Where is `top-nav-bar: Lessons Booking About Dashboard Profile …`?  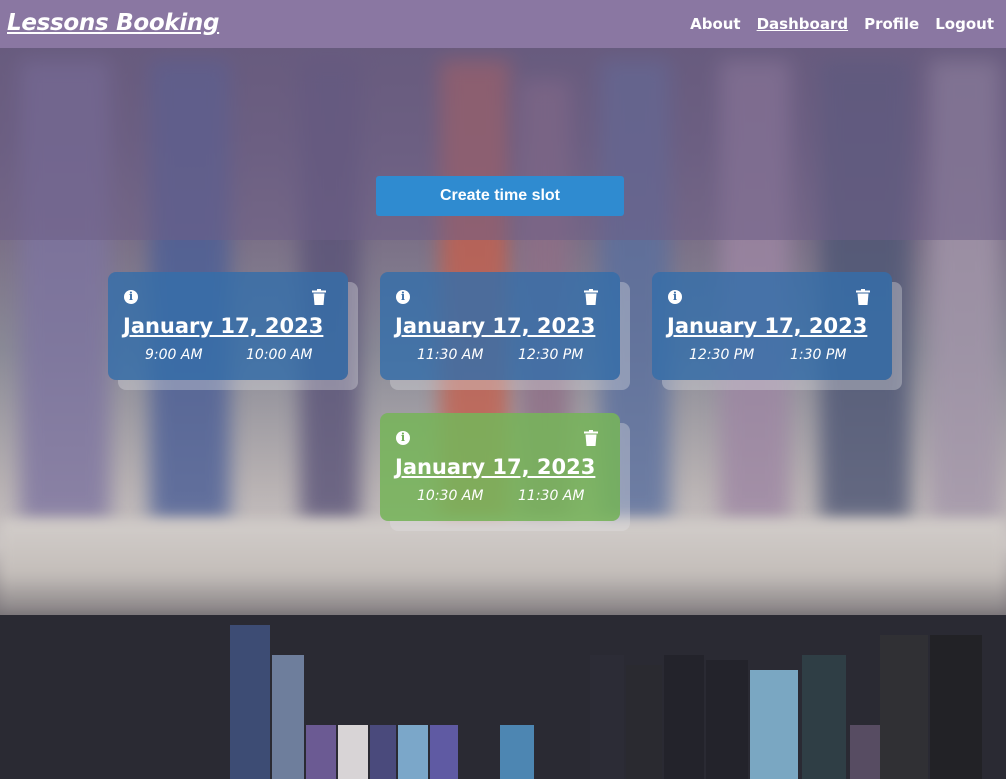 top-nav-bar: Lessons Booking About Dashboard Profile … is located at coordinates (503, 24).